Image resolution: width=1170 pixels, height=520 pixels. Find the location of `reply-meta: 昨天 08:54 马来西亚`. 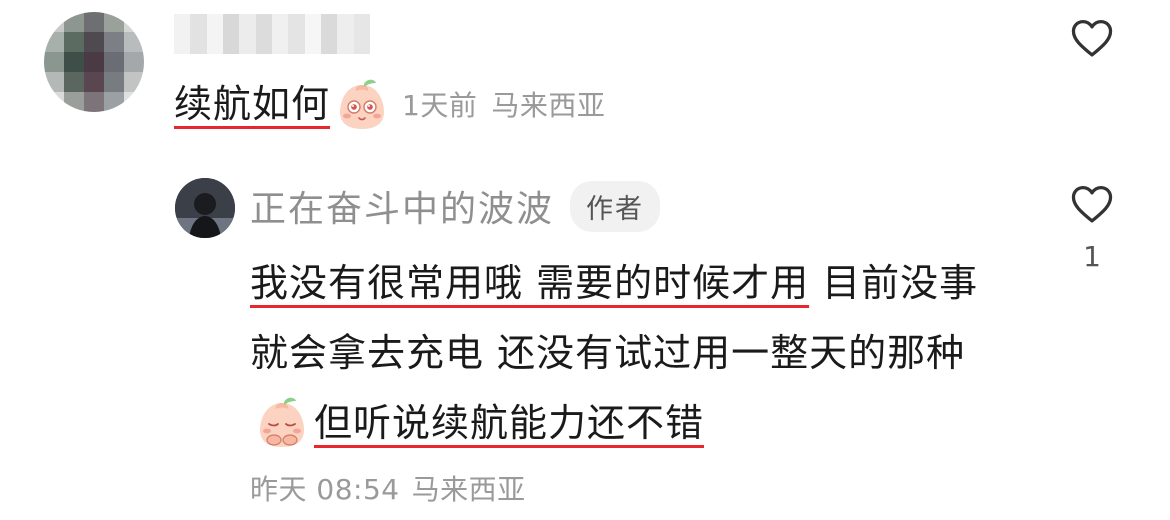

reply-meta: 昨天 08:54 马来西亚 is located at coordinates (388, 488).